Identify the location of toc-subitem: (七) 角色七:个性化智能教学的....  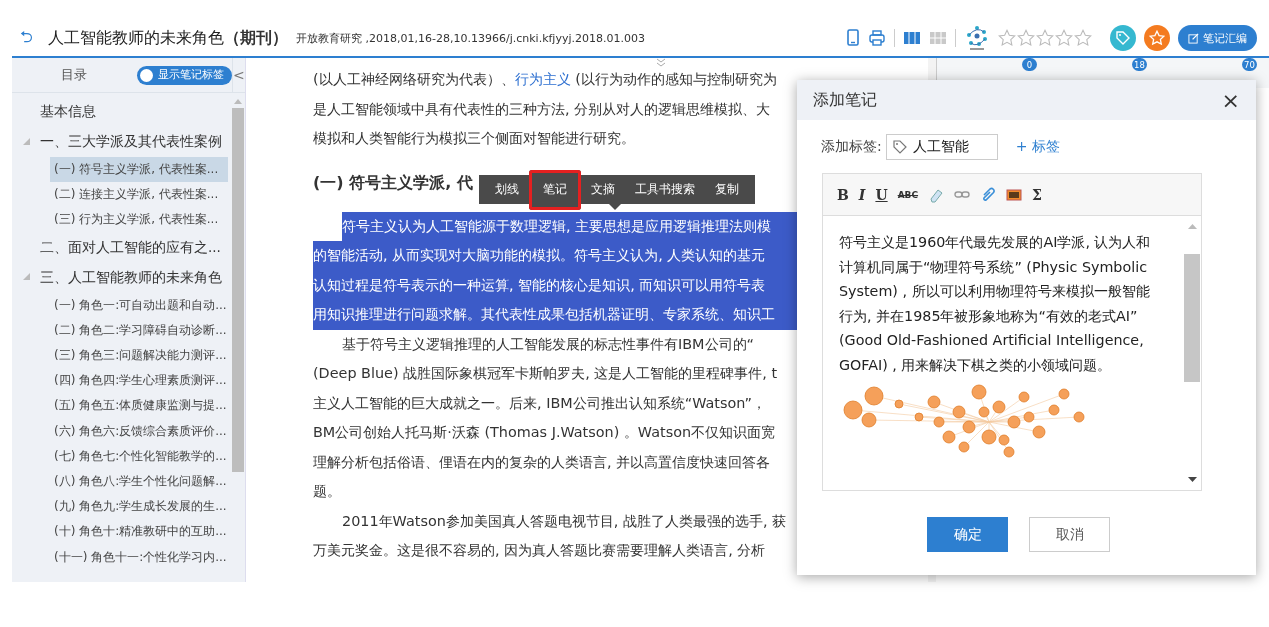
(139, 456).